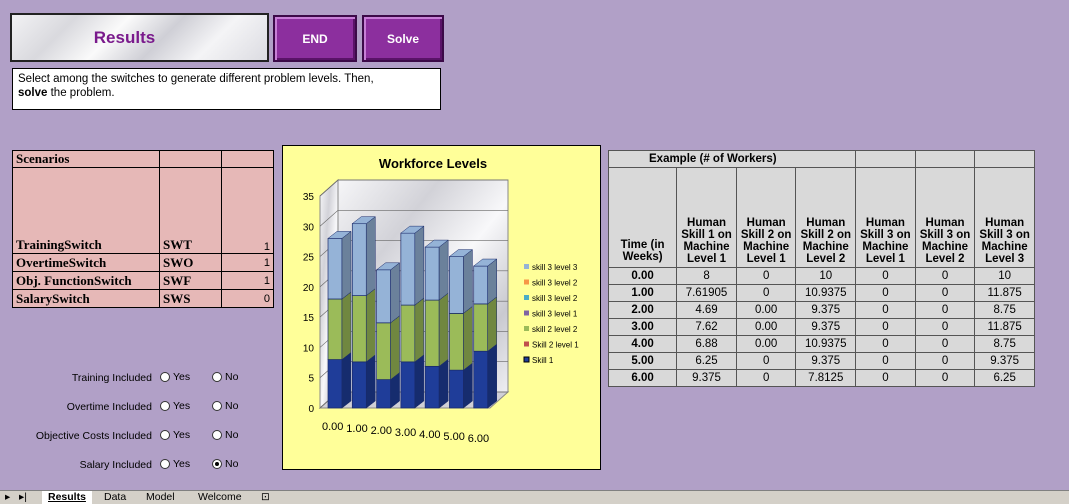 Image resolution: width=1069 pixels, height=504 pixels. Describe the element at coordinates (555, 283) in the screenshot. I see `legend-label: skill 3 level 2` at that location.